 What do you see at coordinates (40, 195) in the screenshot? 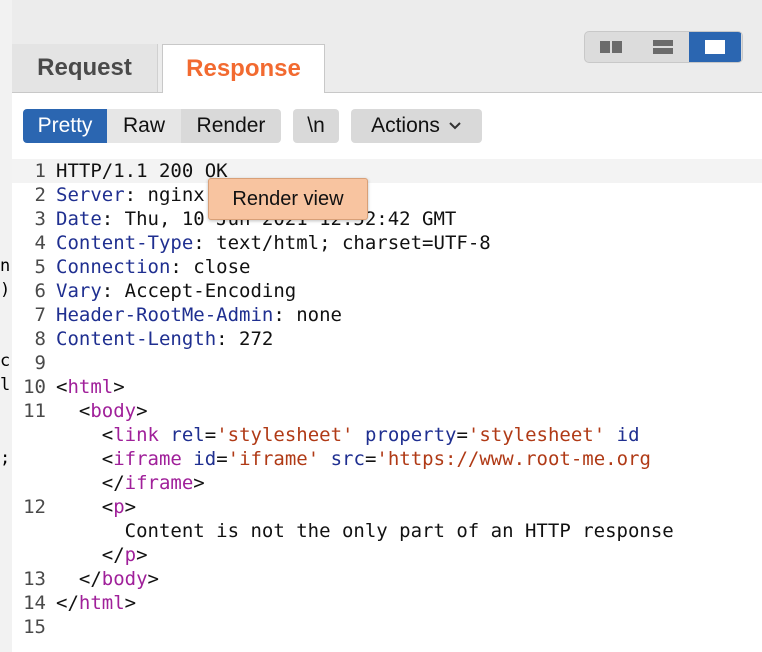
I see `line-number: 2` at bounding box center [40, 195].